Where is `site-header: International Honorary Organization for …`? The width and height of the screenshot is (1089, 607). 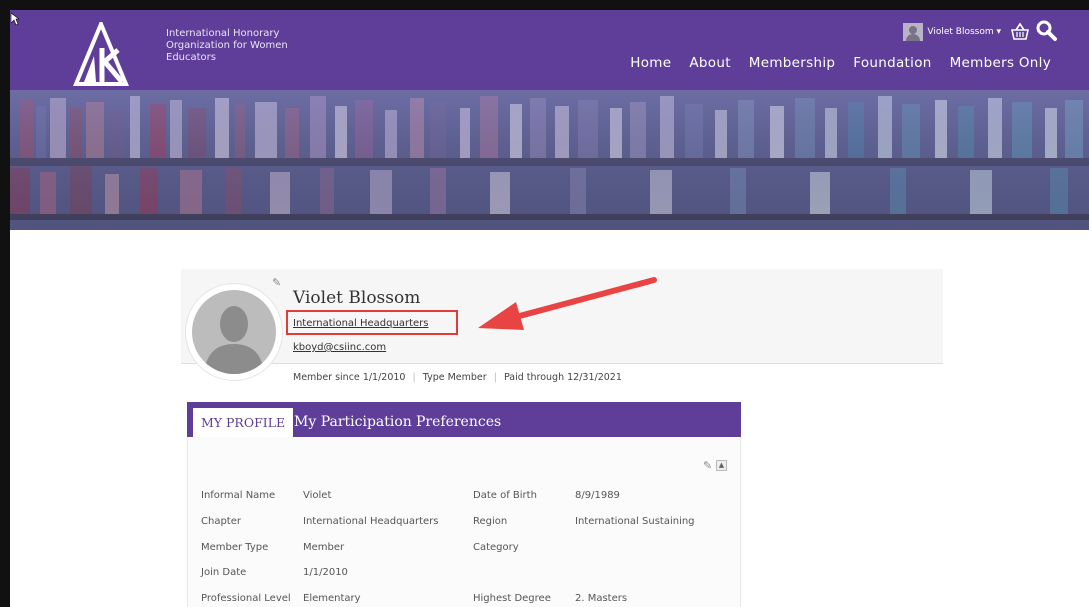
site-header: International Honorary Organization for … is located at coordinates (549, 50).